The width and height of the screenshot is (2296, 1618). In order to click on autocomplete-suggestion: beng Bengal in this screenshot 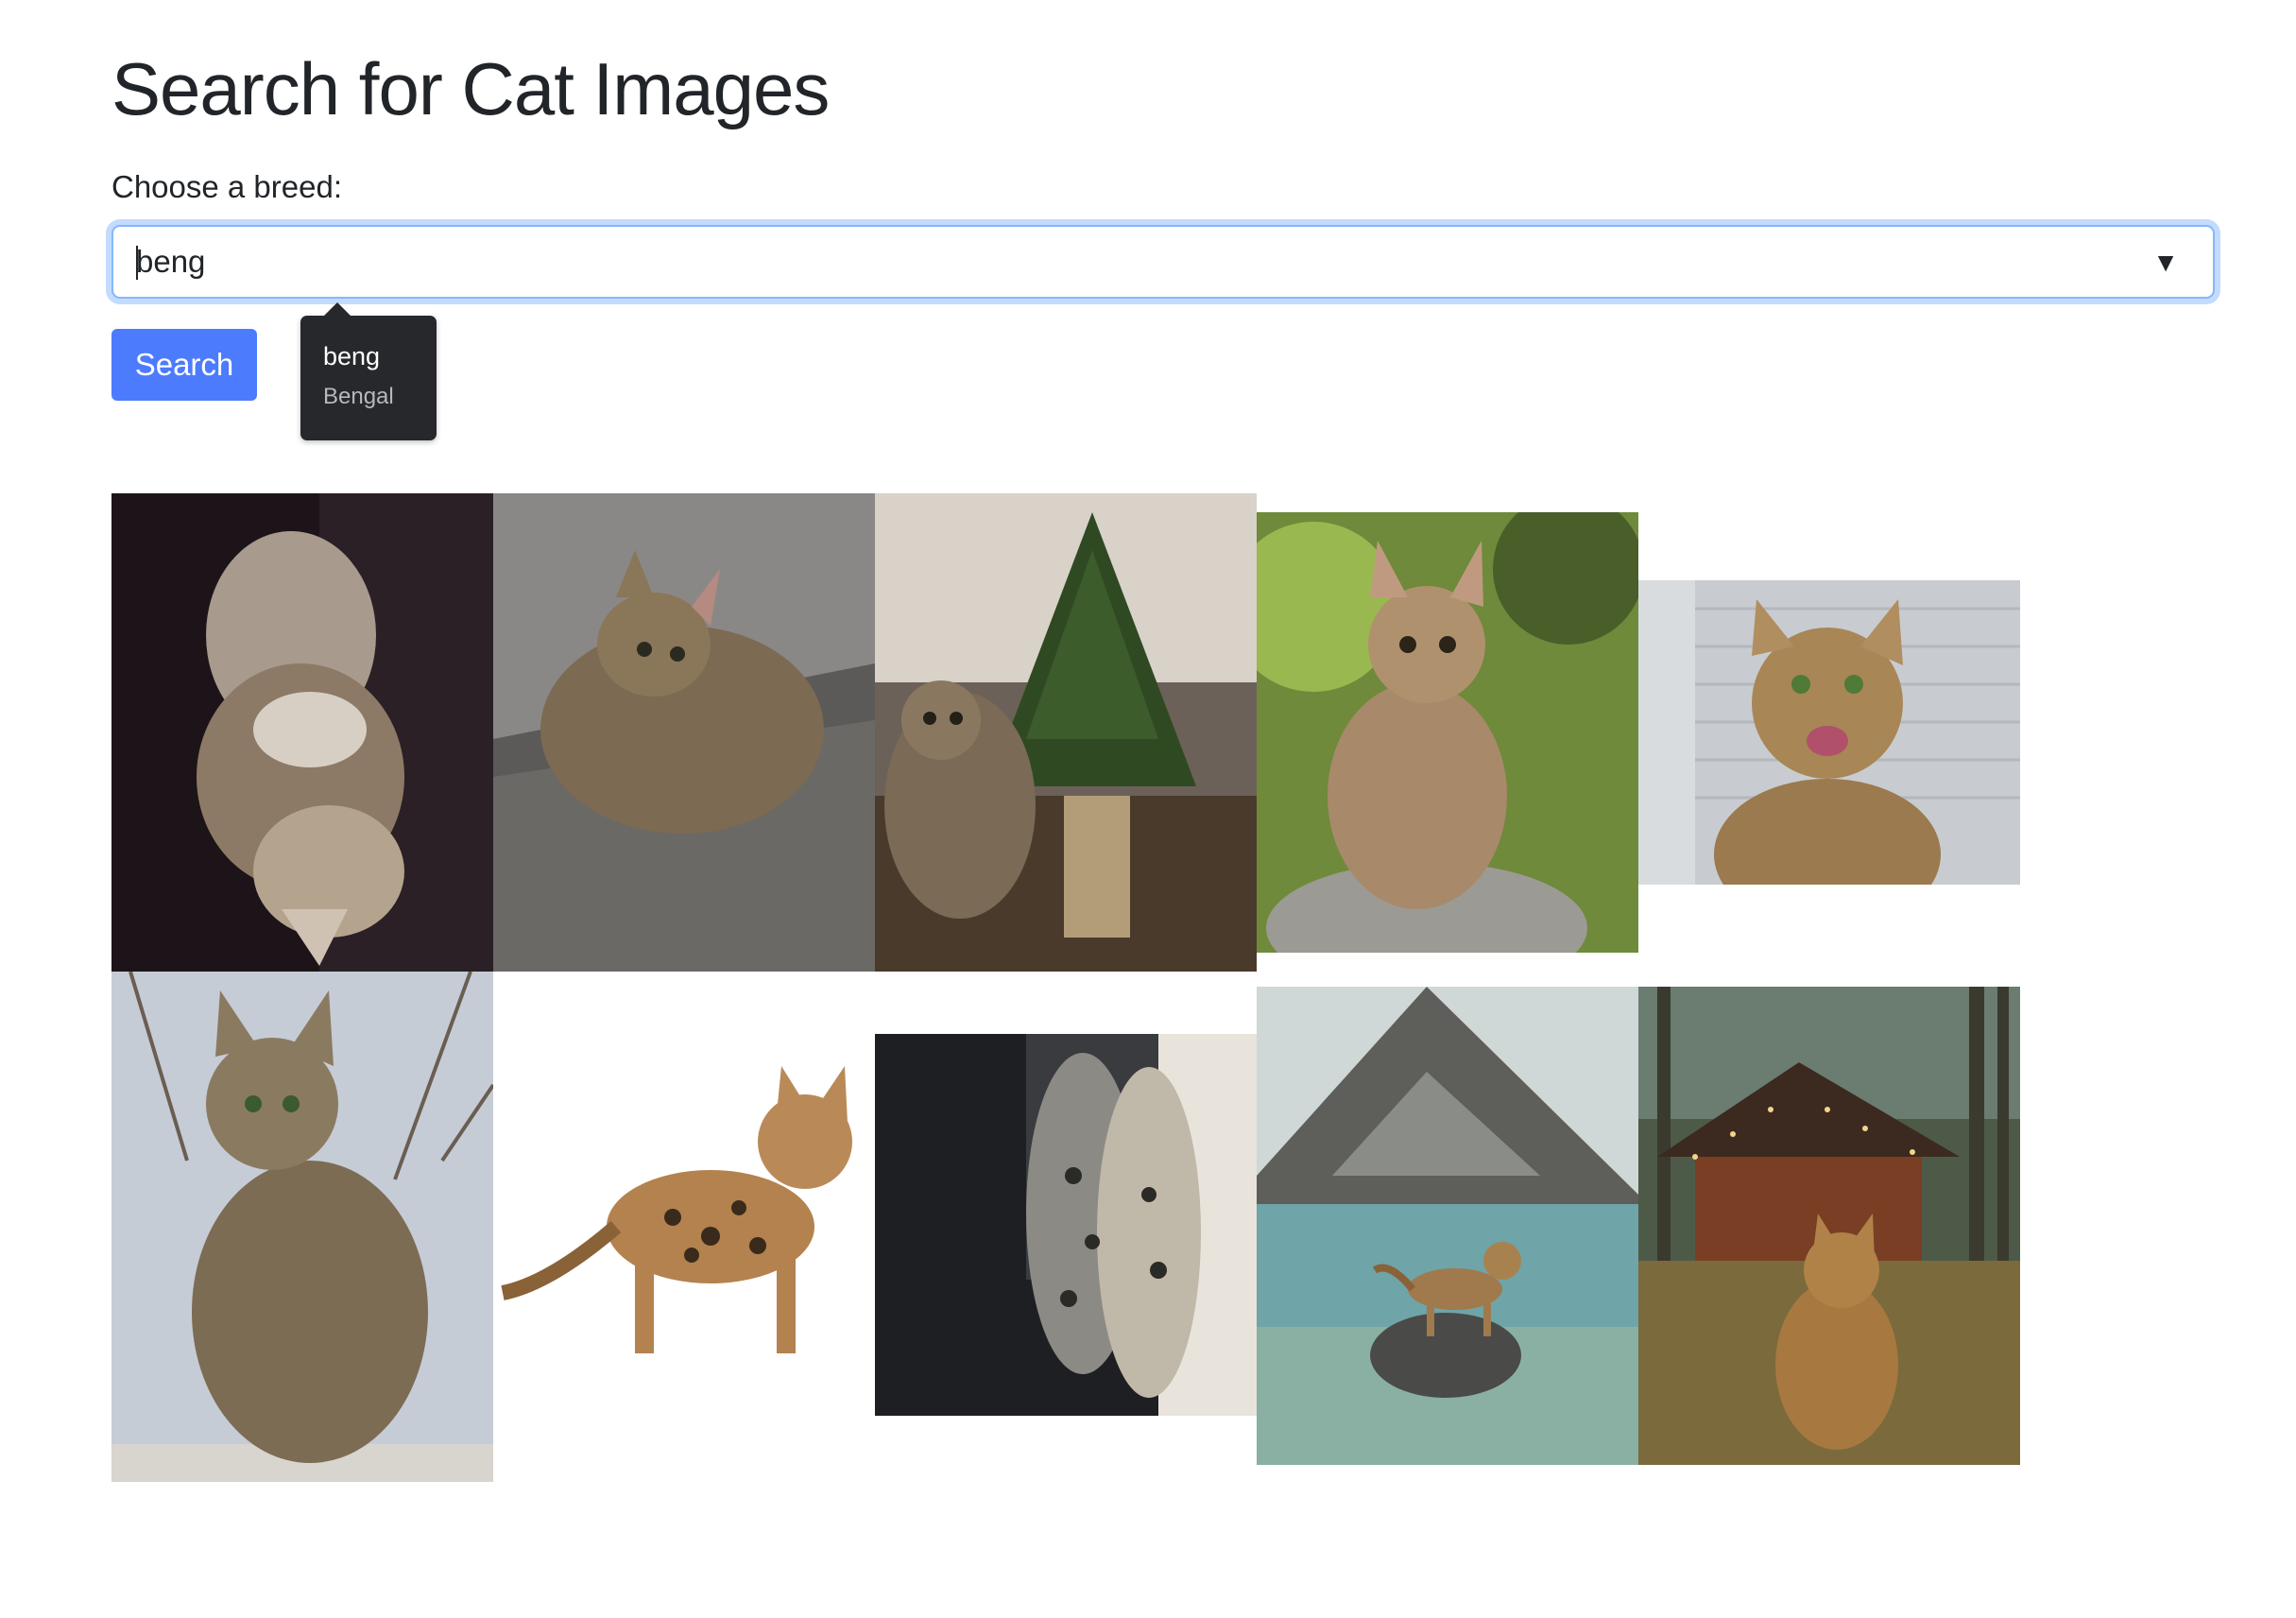, I will do `click(368, 371)`.